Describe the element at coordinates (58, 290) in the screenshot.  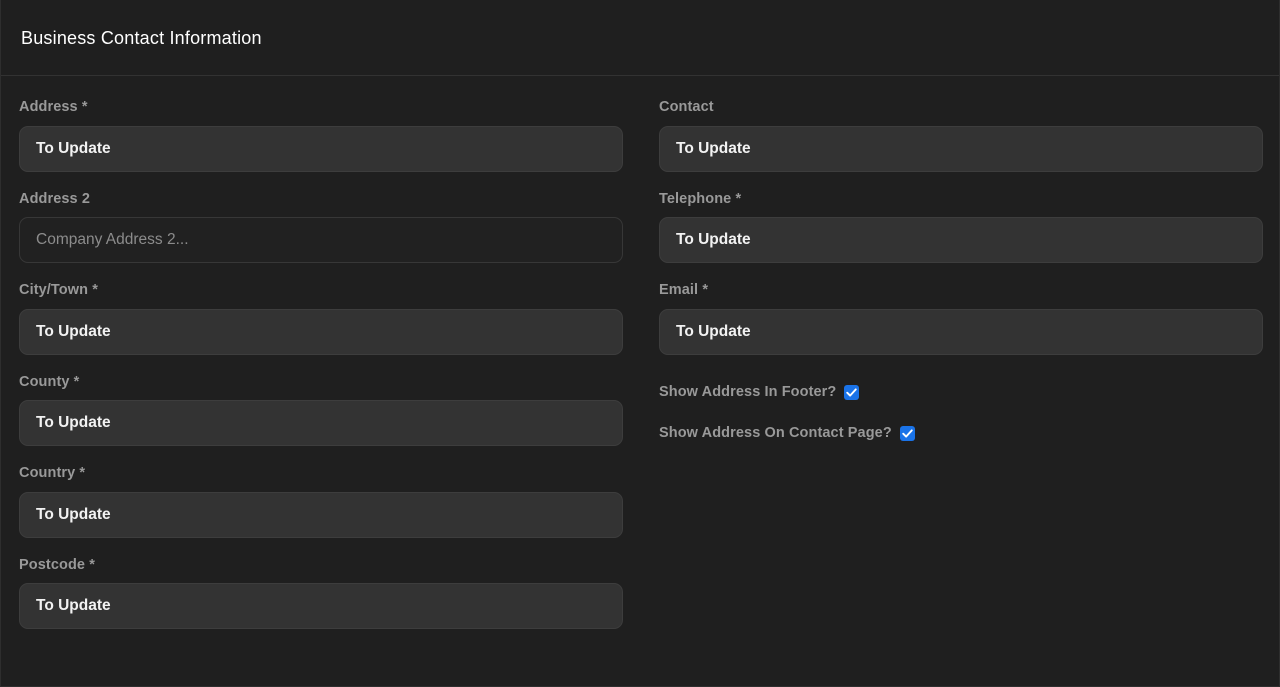
I see `field-label-city-town: City/Town *` at that location.